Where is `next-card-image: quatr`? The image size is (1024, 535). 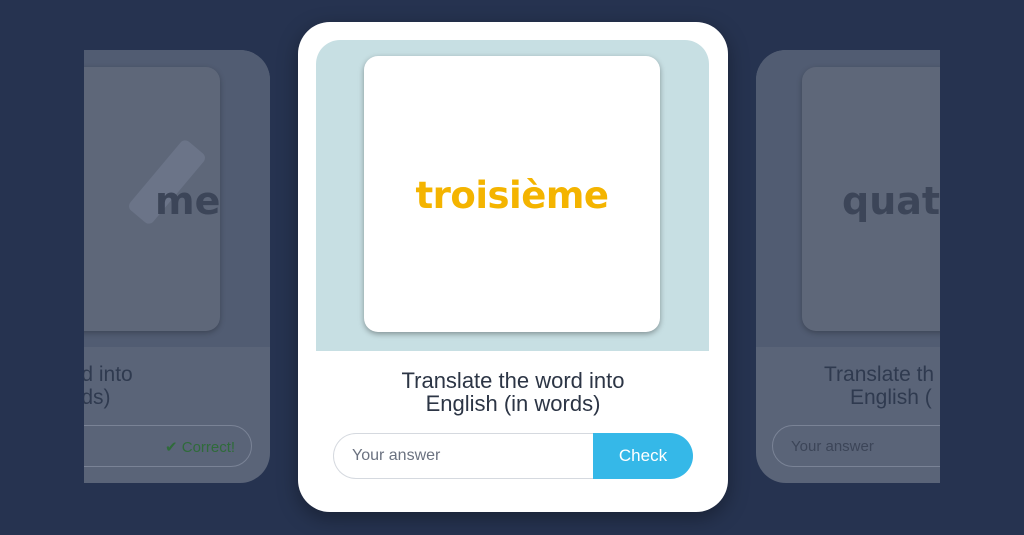
next-card-image: quatr is located at coordinates (871, 199).